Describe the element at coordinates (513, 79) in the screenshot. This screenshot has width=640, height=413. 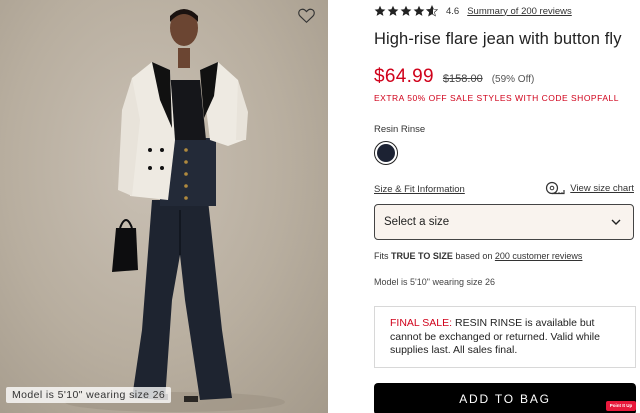
I see `percent-off: (59% Off)` at that location.